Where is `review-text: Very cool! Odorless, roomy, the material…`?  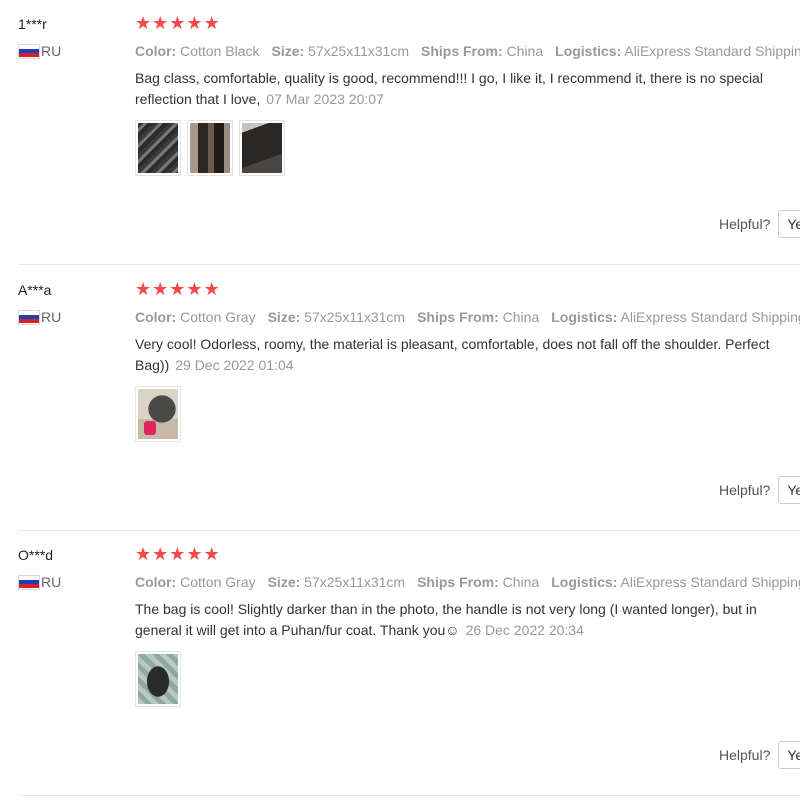 review-text: Very cool! Odorless, roomy, the material… is located at coordinates (465, 355).